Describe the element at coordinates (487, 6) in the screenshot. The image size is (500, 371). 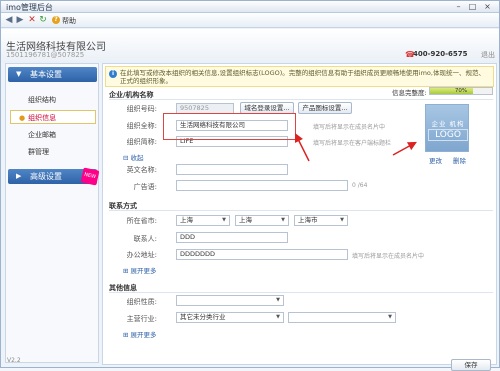
I see `close-button: ×` at that location.